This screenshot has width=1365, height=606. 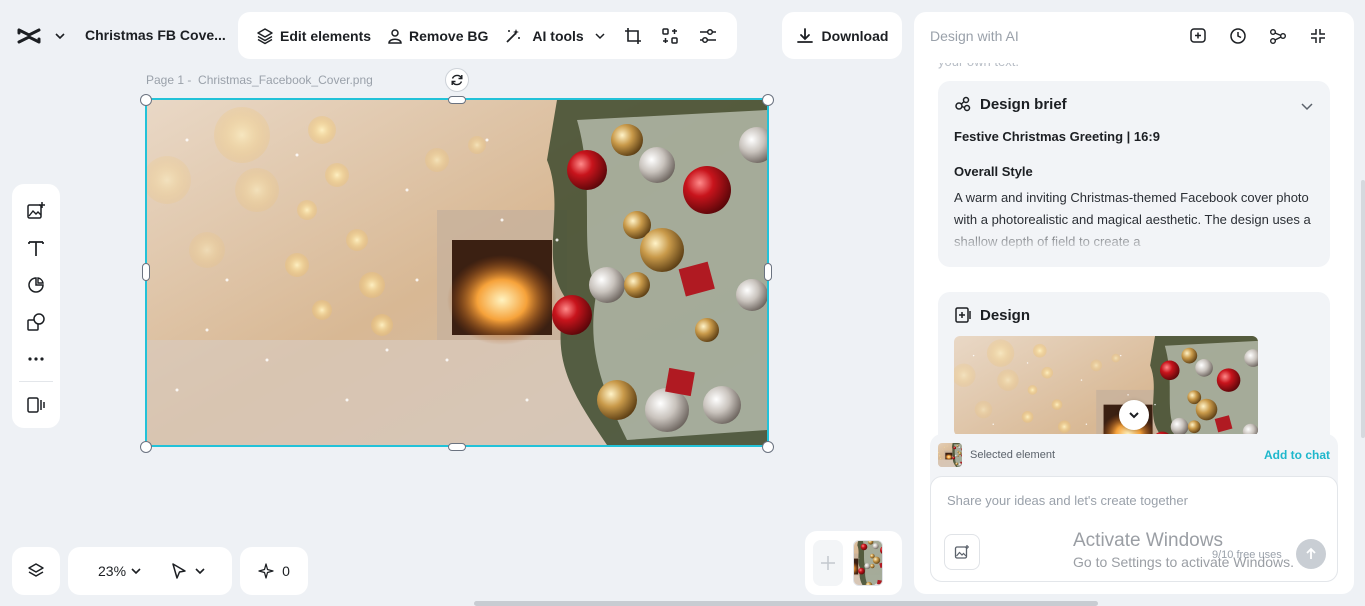 I want to click on history-button, so click(x=1238, y=36).